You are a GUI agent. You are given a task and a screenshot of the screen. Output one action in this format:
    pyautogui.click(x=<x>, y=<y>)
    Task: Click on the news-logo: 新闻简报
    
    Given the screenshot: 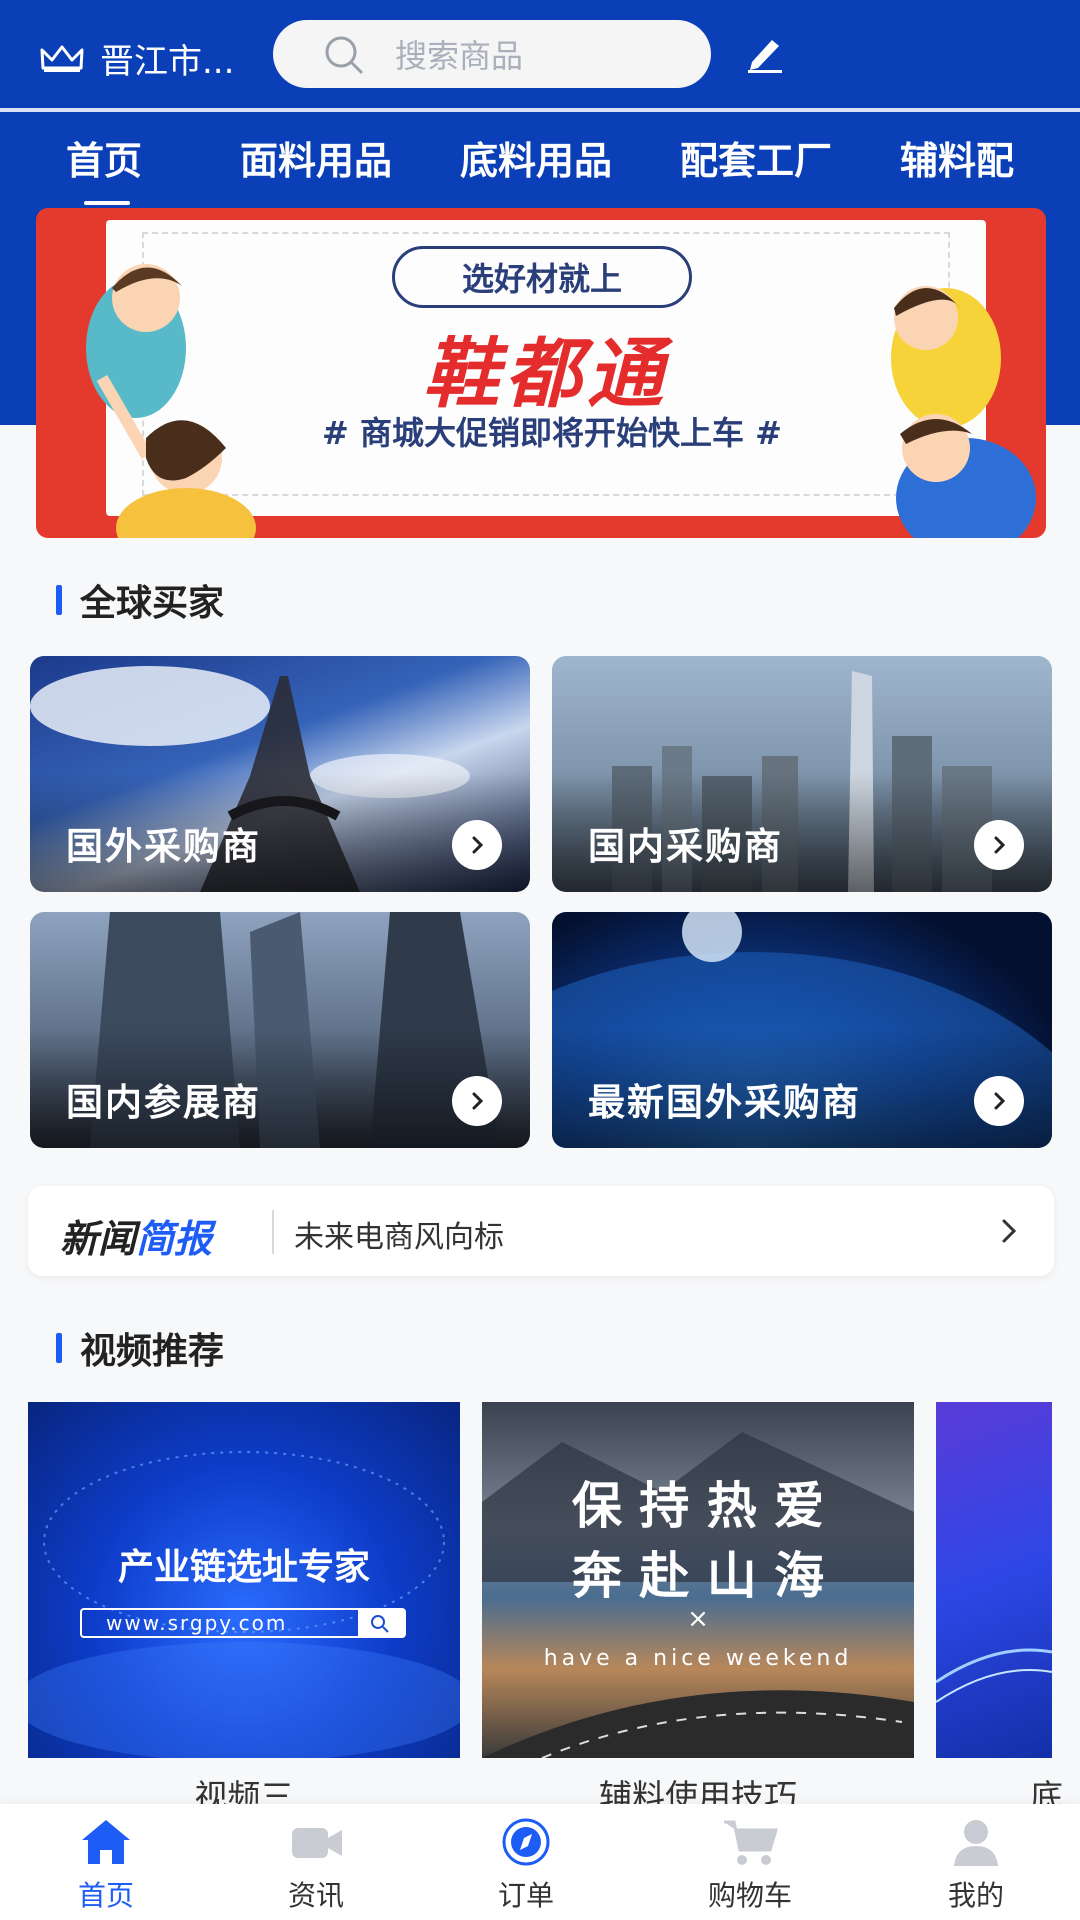 What is the action you would take?
    pyautogui.click(x=136, y=1235)
    